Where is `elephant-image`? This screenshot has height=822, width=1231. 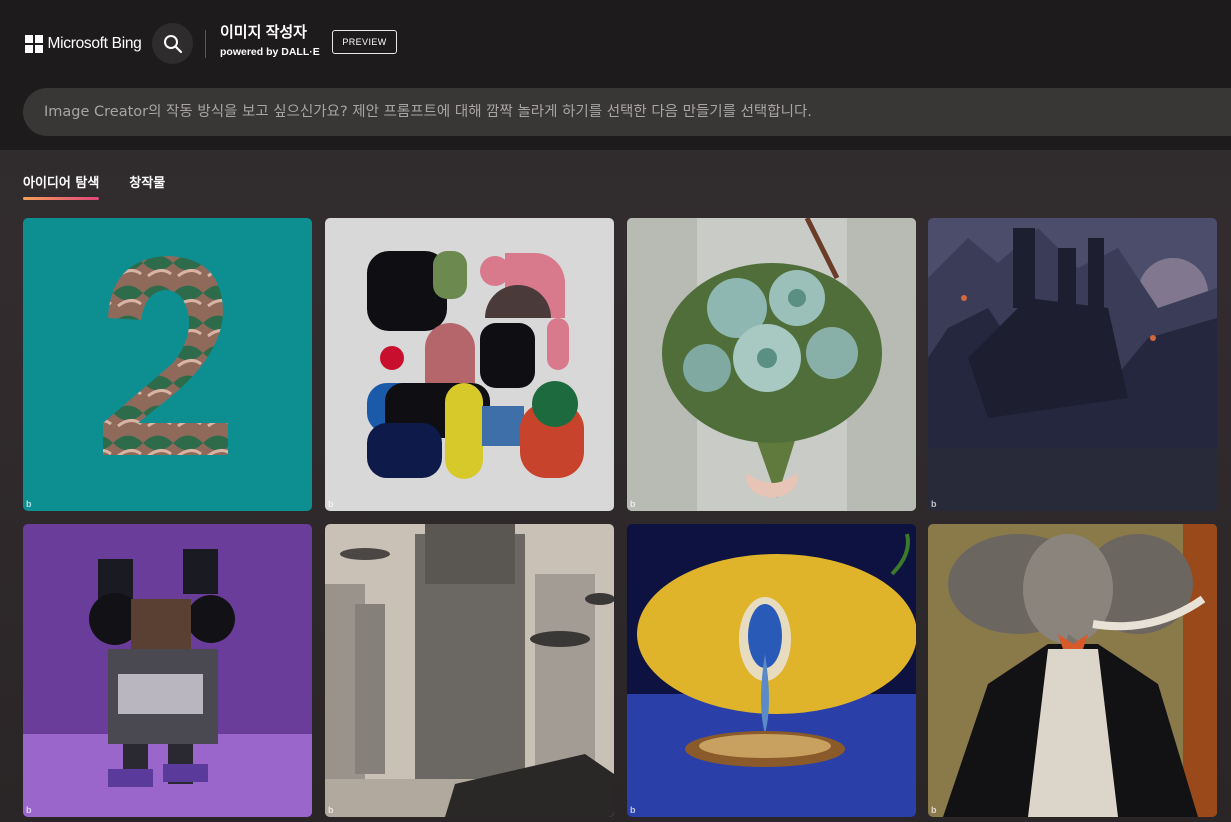 elephant-image is located at coordinates (1072, 670).